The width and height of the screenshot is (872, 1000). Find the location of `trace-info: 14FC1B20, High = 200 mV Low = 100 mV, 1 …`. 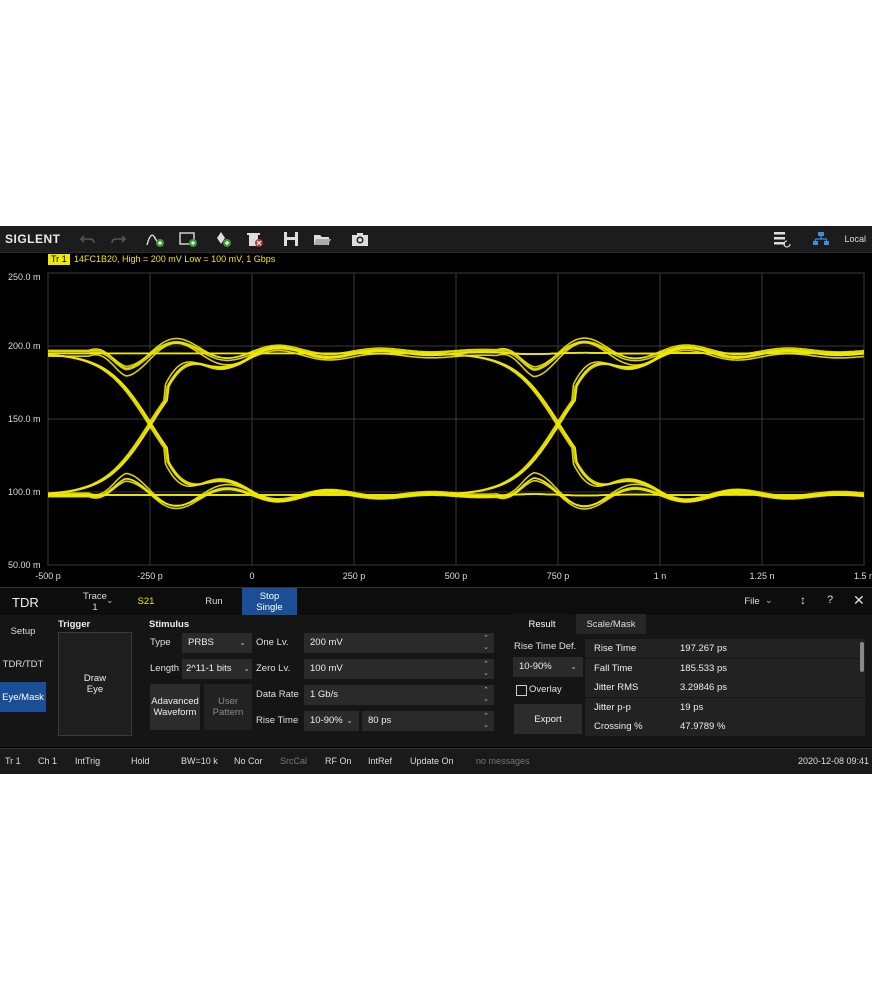

trace-info: 14FC1B20, High = 200 mV Low = 100 mV, 1 … is located at coordinates (175, 259).